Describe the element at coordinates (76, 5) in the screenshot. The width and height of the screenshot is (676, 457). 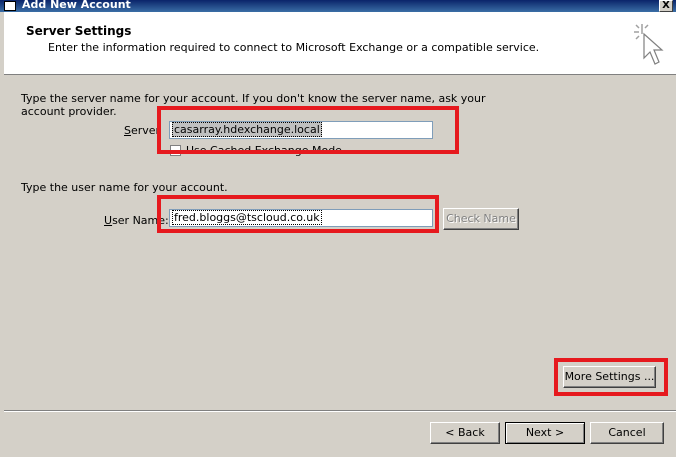
I see `window-title: Add New Account` at that location.